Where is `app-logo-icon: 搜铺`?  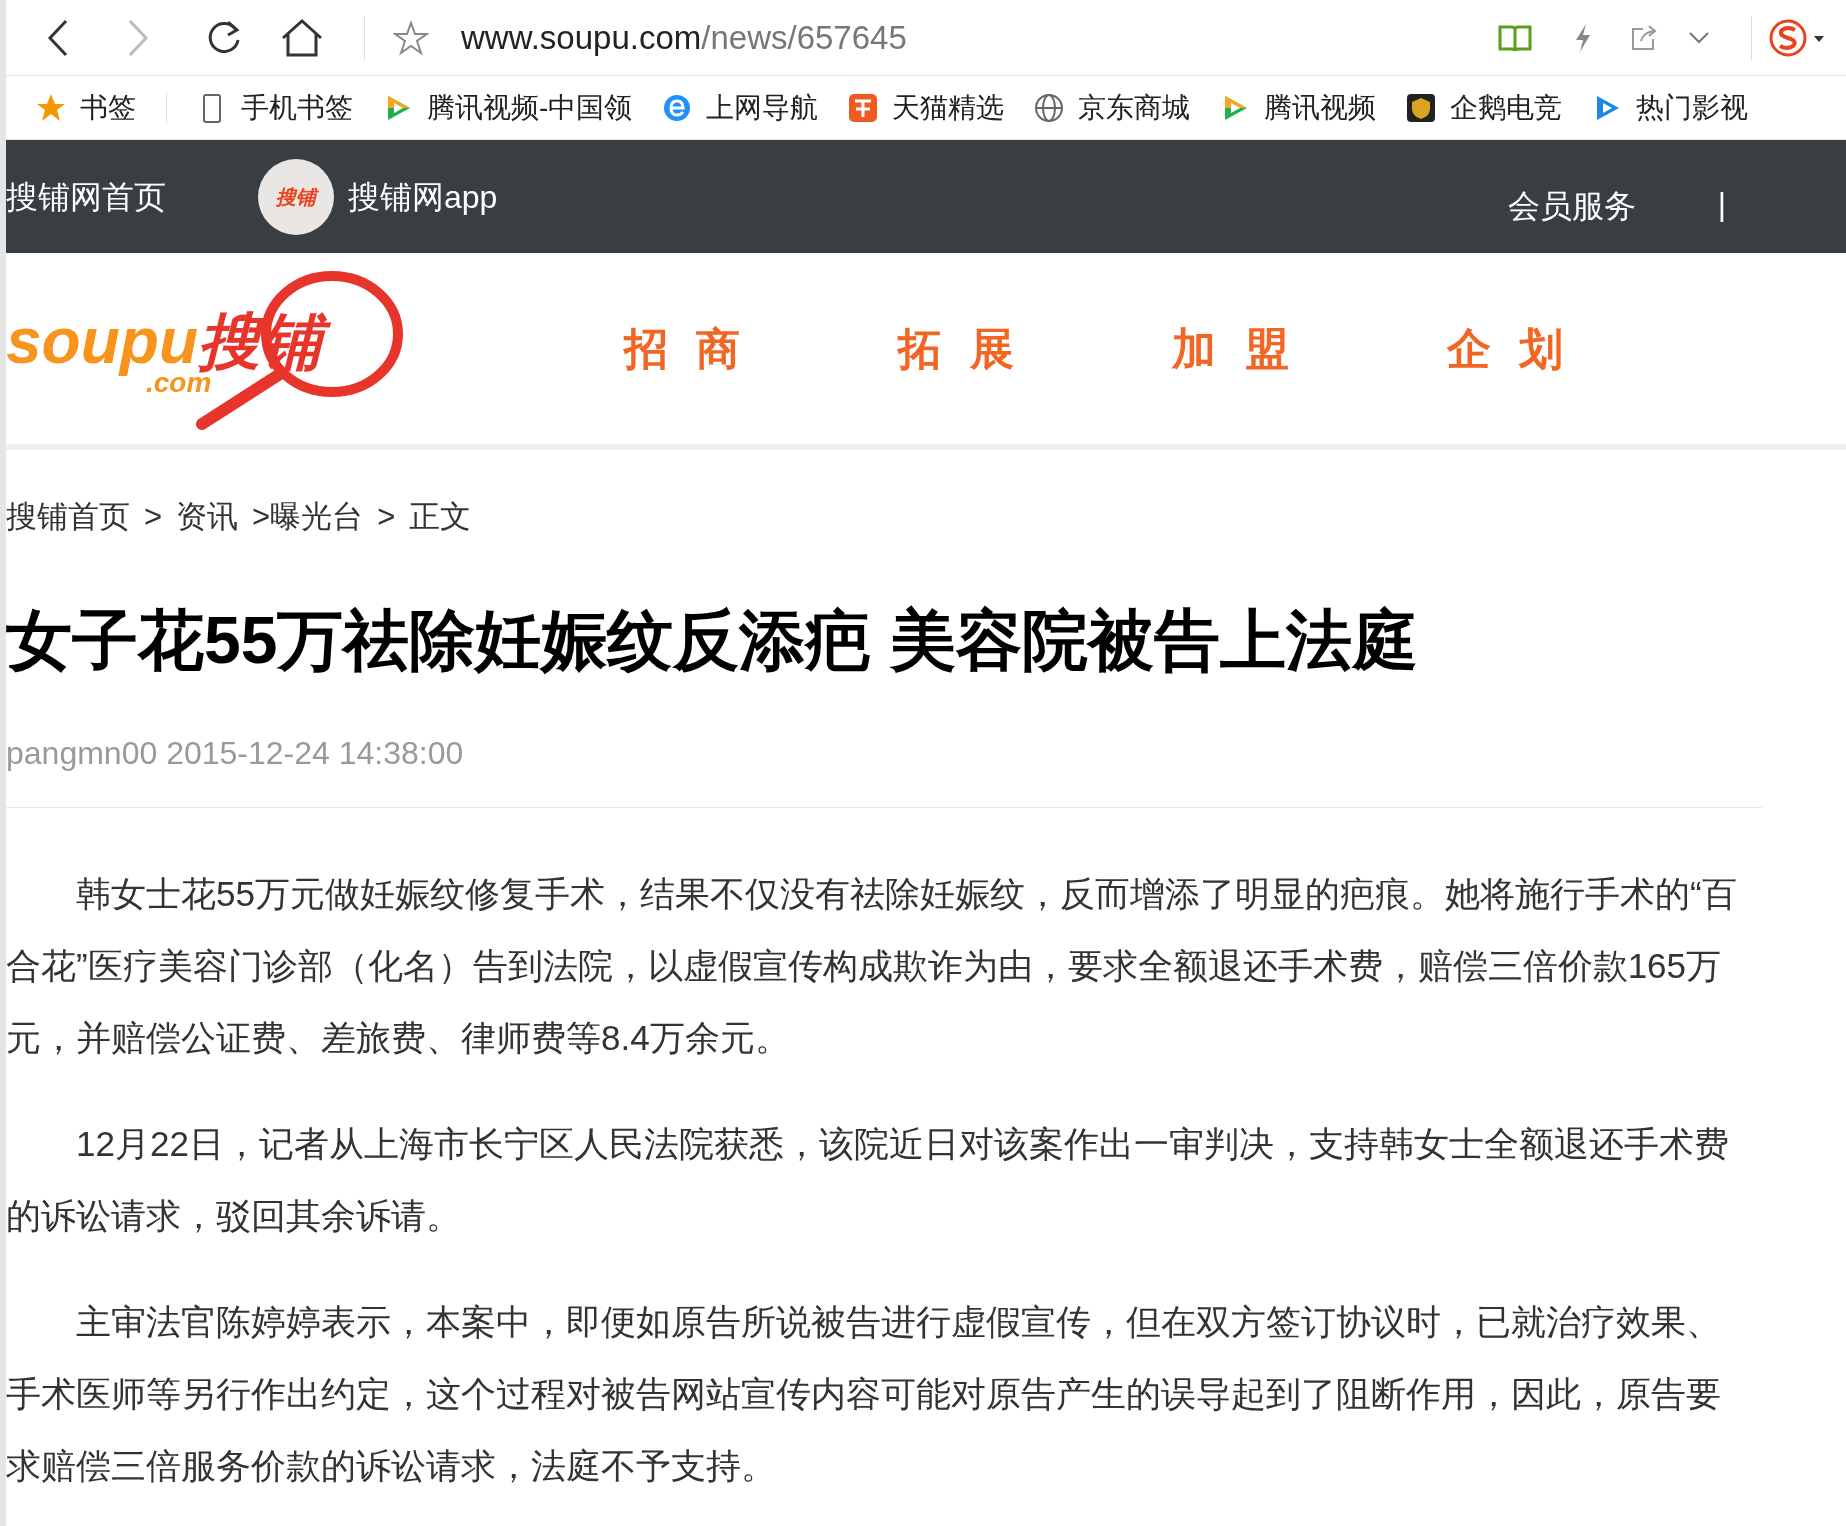 app-logo-icon: 搜铺 is located at coordinates (296, 196).